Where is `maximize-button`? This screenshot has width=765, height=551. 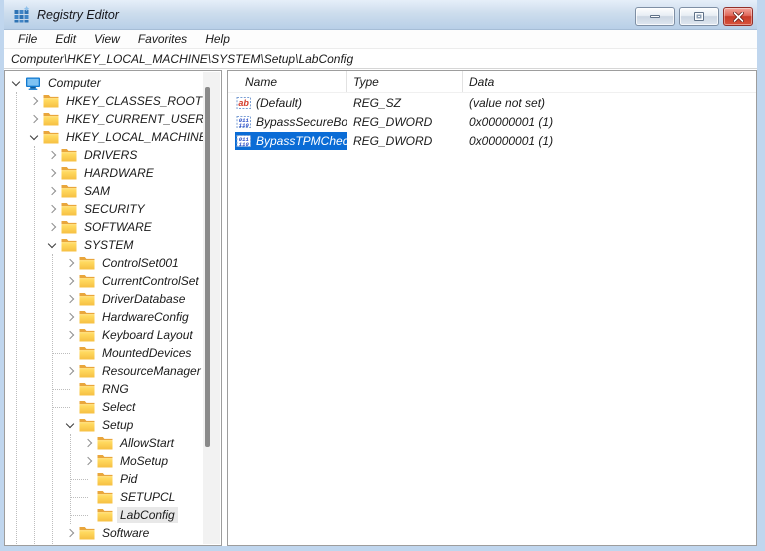 maximize-button is located at coordinates (699, 16).